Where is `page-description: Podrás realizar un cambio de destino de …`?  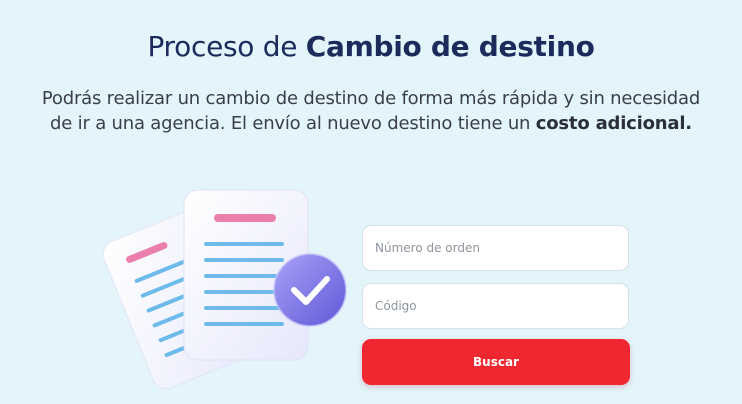
page-description: Podrás realizar un cambio de destino de … is located at coordinates (371, 111).